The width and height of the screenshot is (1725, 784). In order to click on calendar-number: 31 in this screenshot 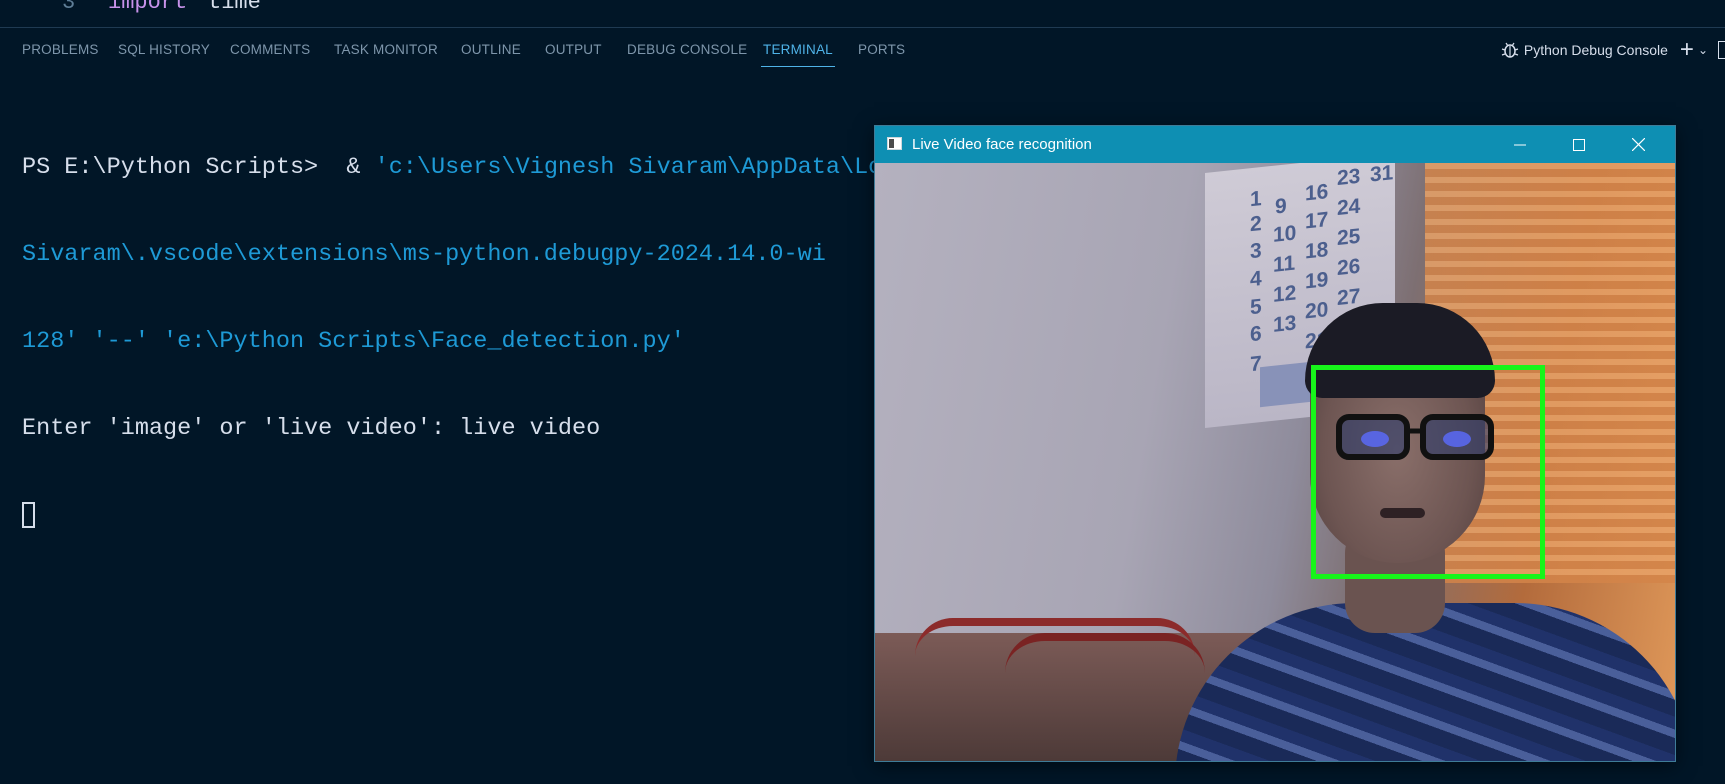, I will do `click(1382, 175)`.